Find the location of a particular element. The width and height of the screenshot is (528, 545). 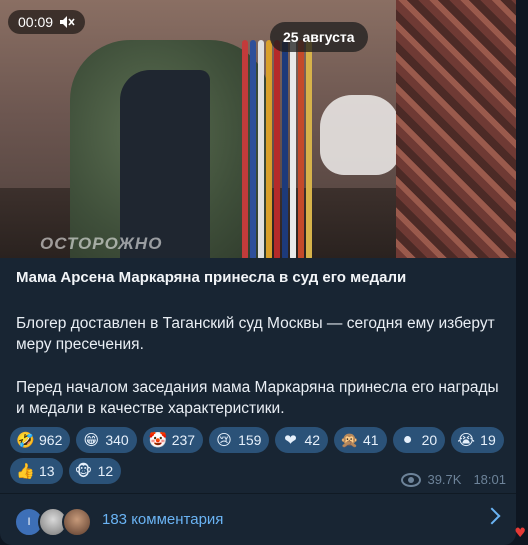

avatar is located at coordinates (77, 521).